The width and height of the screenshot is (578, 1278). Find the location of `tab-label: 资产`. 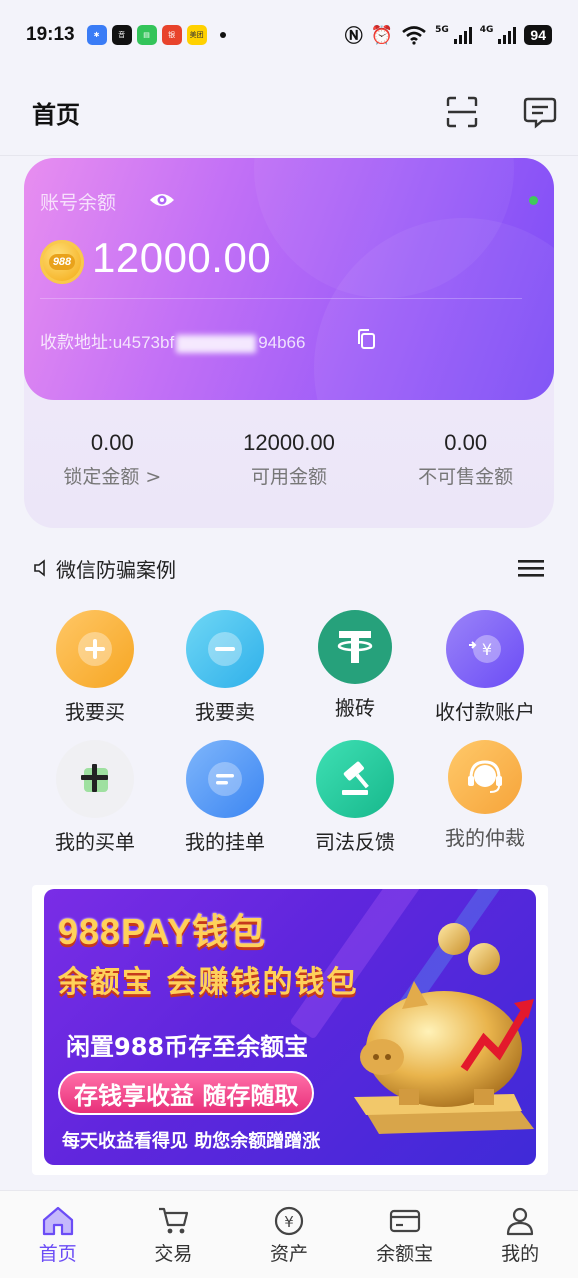

tab-label: 资产 is located at coordinates (288, 1254).